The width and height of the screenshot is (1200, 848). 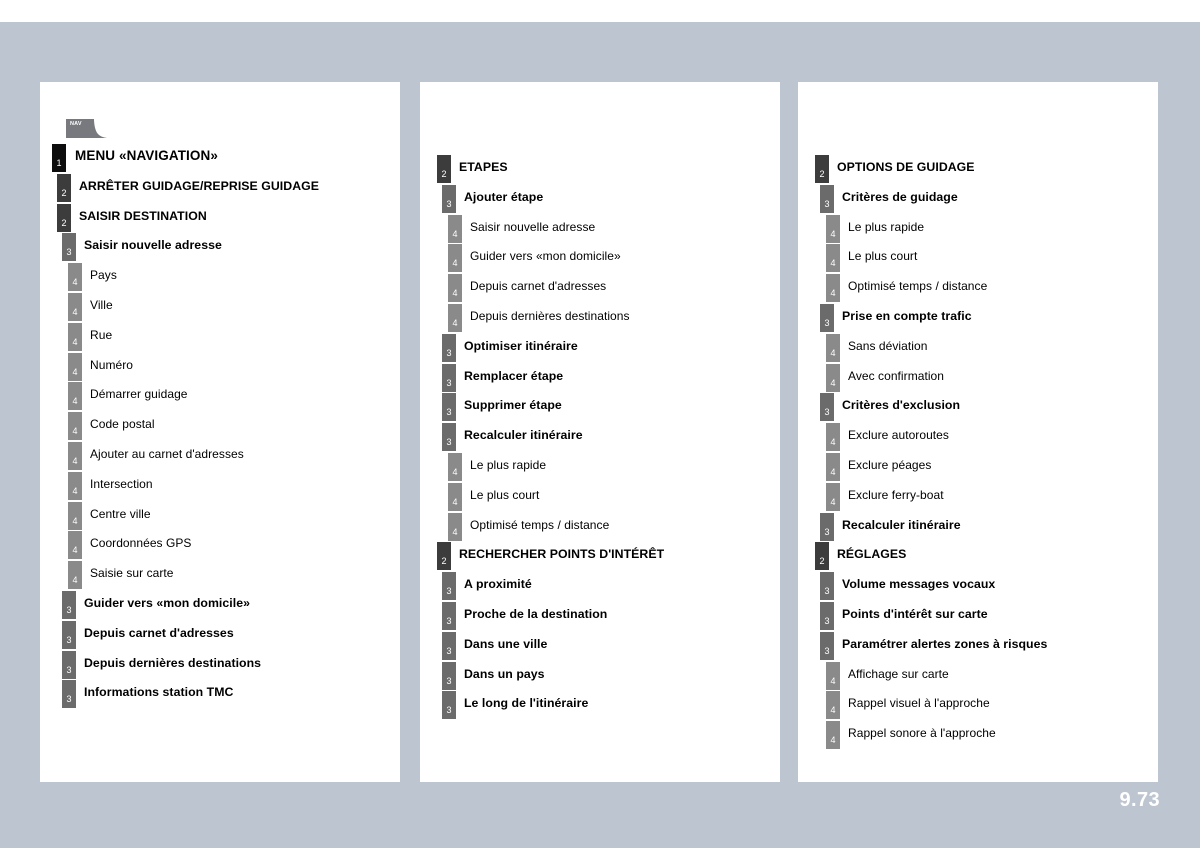 I want to click on outline-row: 3 Points d'intérêt sur carte, so click(x=978, y=616).